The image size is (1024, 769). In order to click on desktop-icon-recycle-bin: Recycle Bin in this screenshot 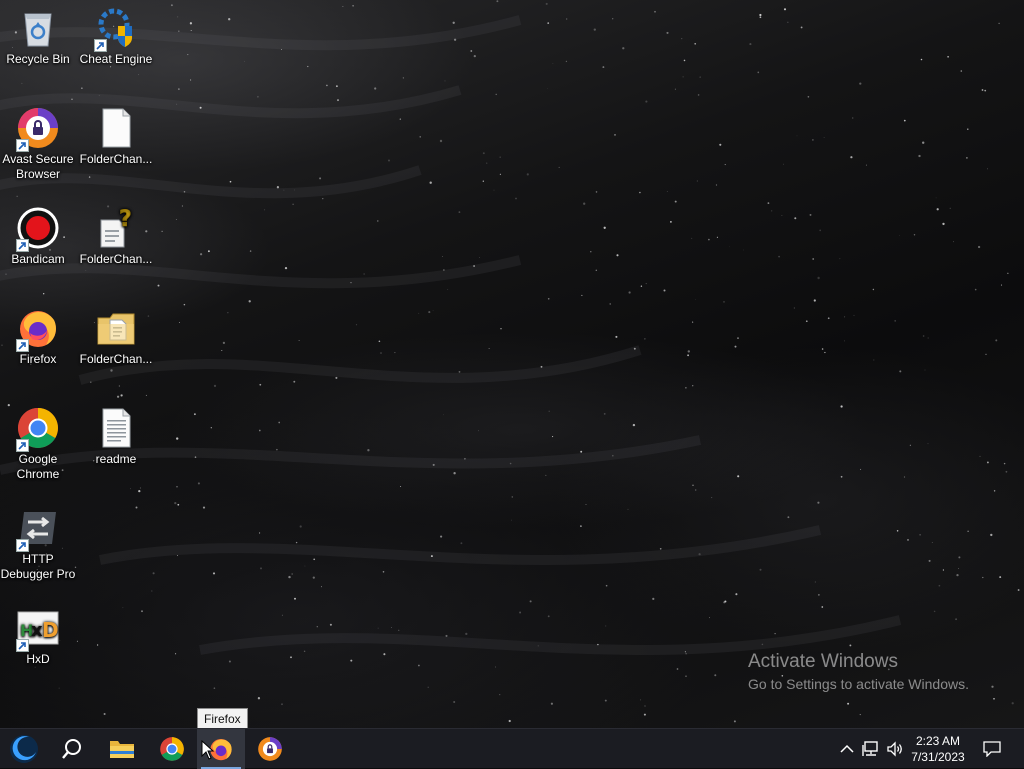, I will do `click(38, 36)`.